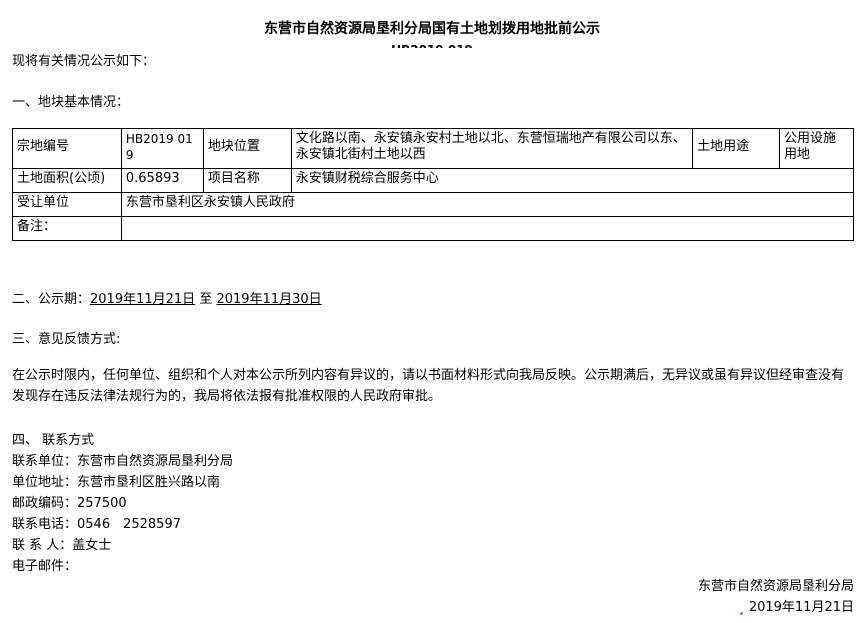 This screenshot has width=864, height=623. Describe the element at coordinates (53, 440) in the screenshot. I see `section4-heading: 四、 联系方式` at that location.